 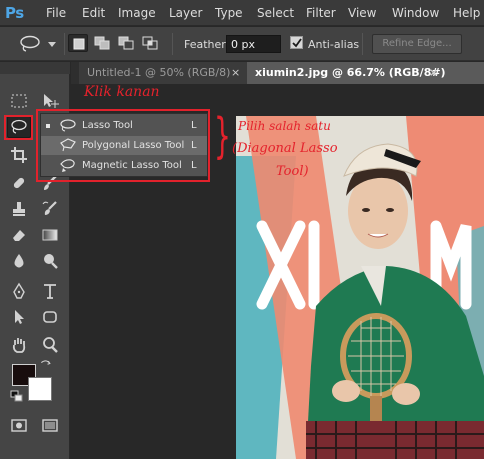 I want to click on subtract-from-selection-button, so click(x=126, y=43).